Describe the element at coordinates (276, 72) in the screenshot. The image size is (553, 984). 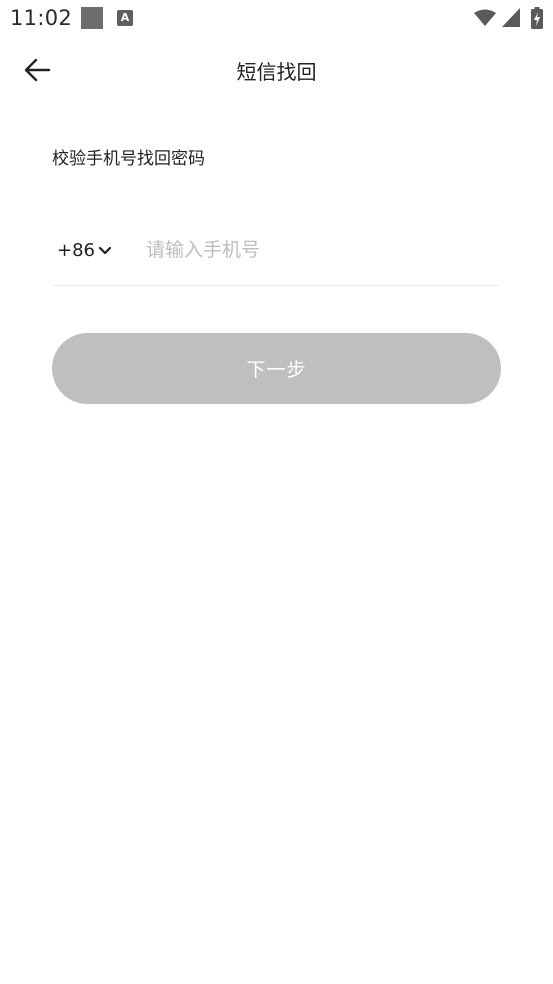
I see `page-title: 短信找回` at that location.